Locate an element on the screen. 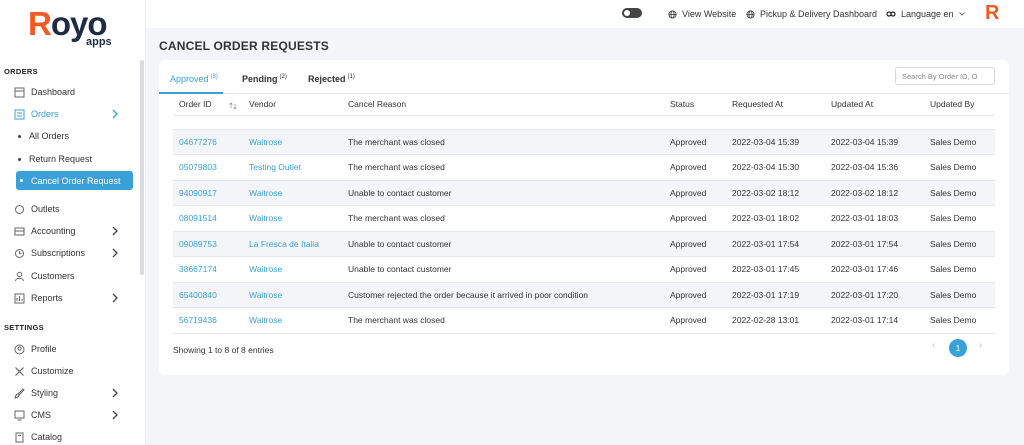  entries-info: Showing 1 to 8 of 8 entries is located at coordinates (223, 350).